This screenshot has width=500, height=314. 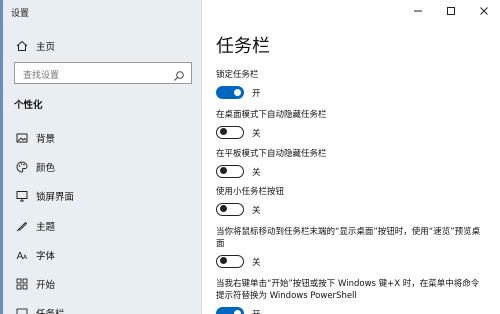 What do you see at coordinates (230, 132) in the screenshot?
I see `autohide-desktop-toggle` at bounding box center [230, 132].